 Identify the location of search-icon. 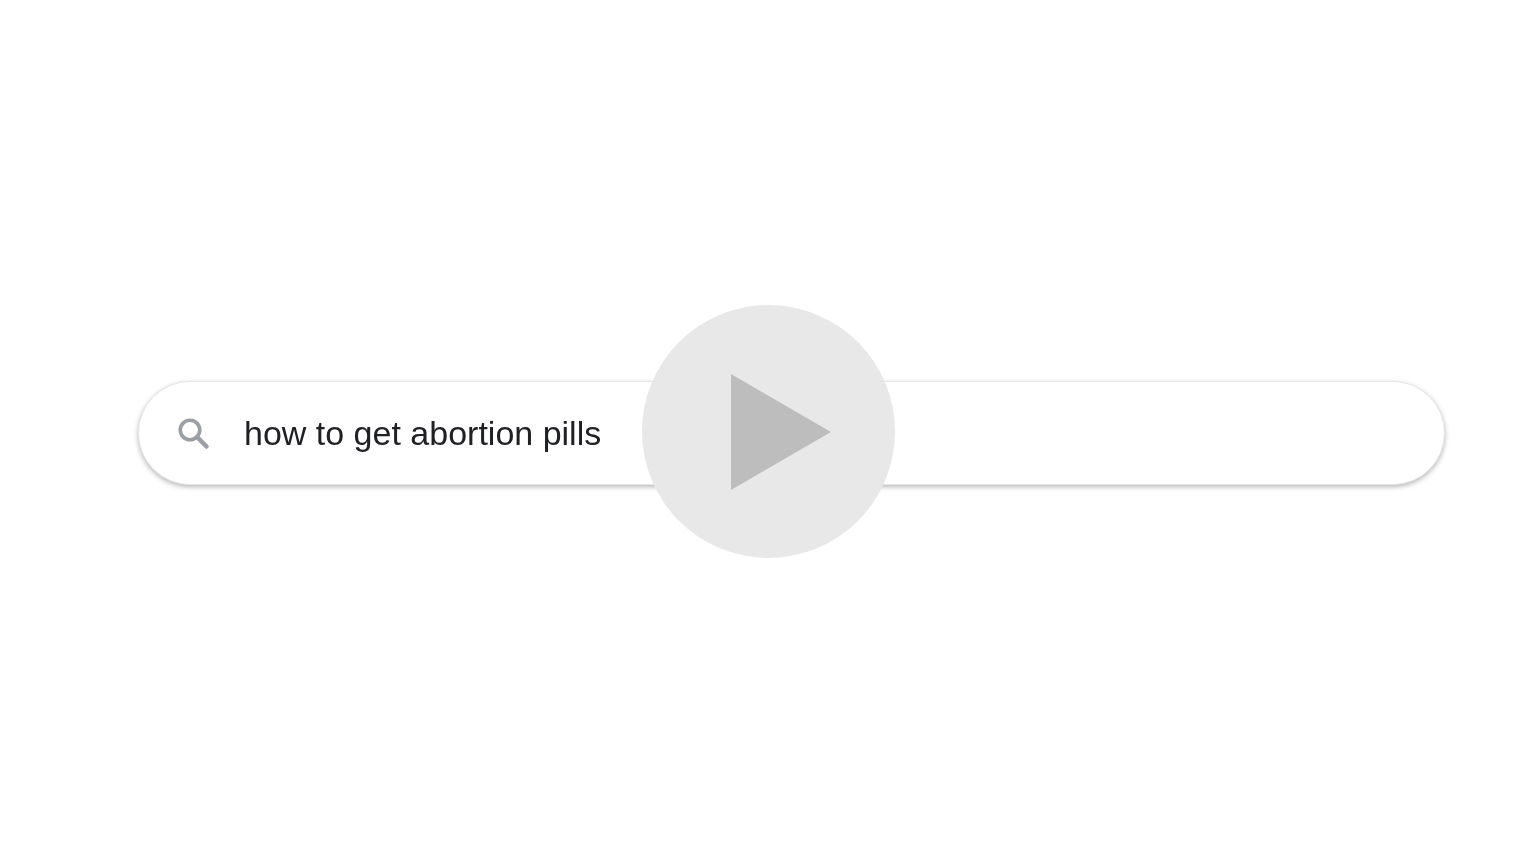
(193, 433).